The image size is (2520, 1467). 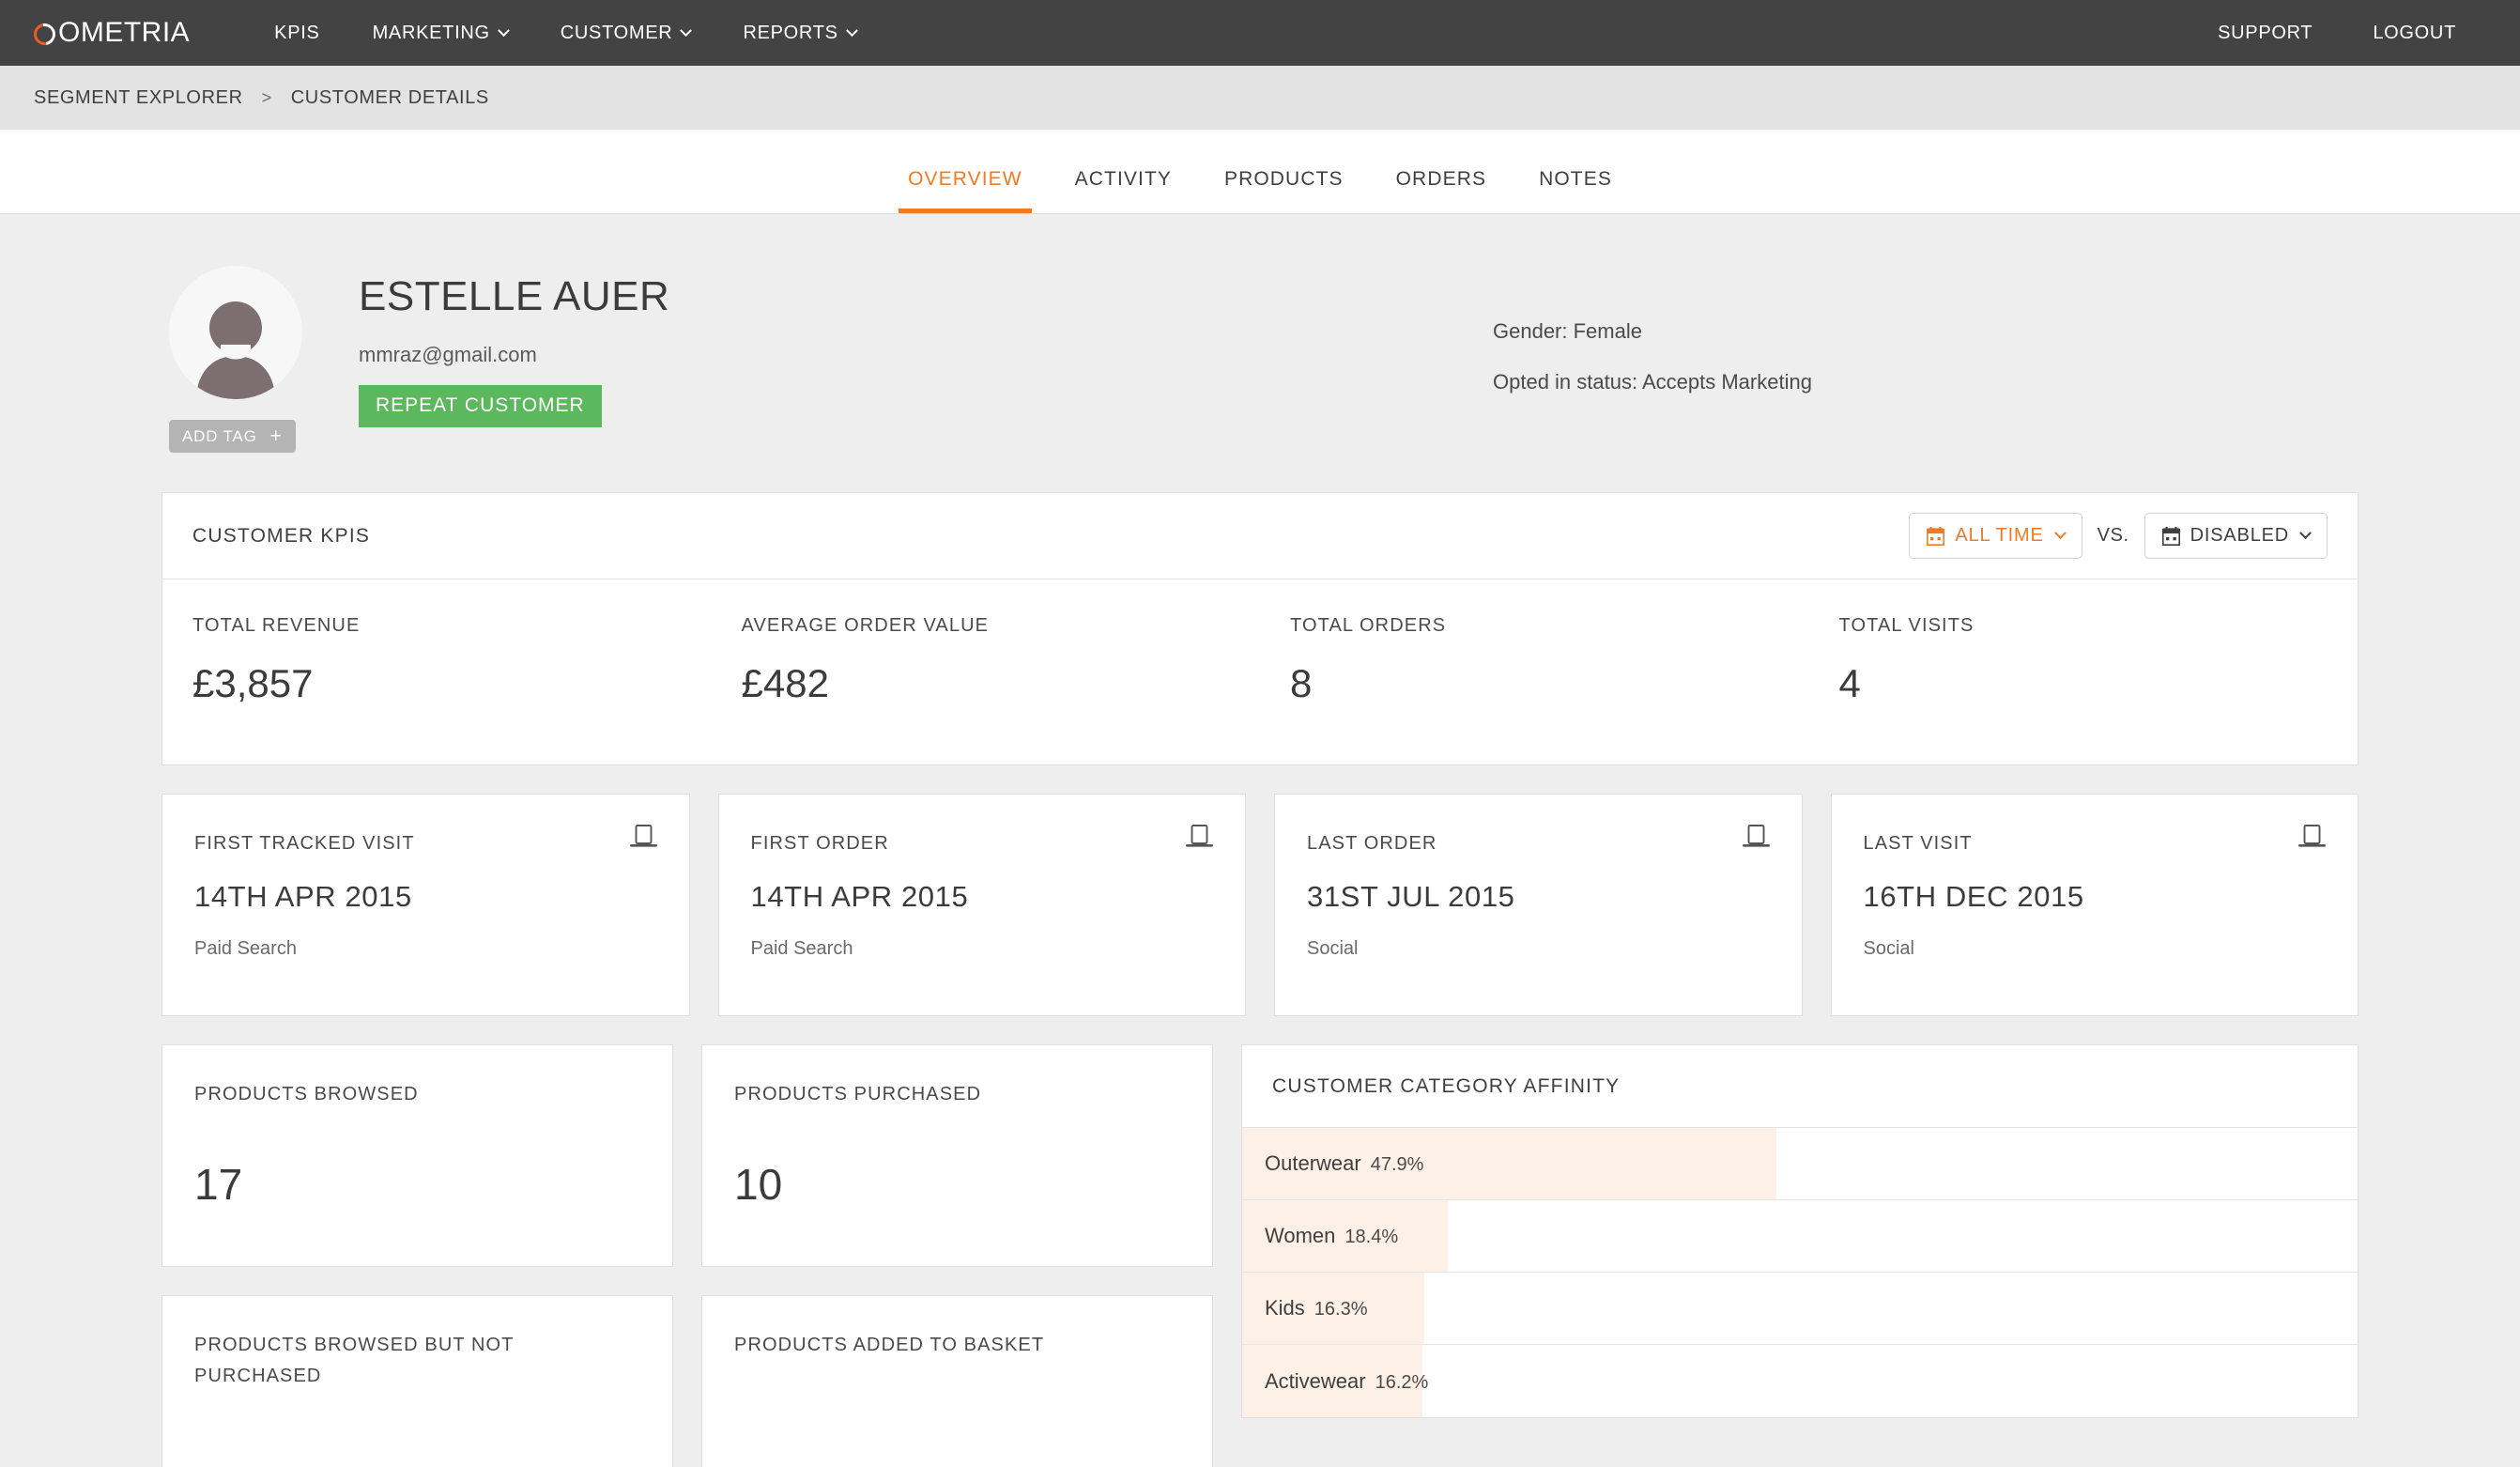 I want to click on panel-title: CUSTOMER KPIS, so click(x=281, y=535).